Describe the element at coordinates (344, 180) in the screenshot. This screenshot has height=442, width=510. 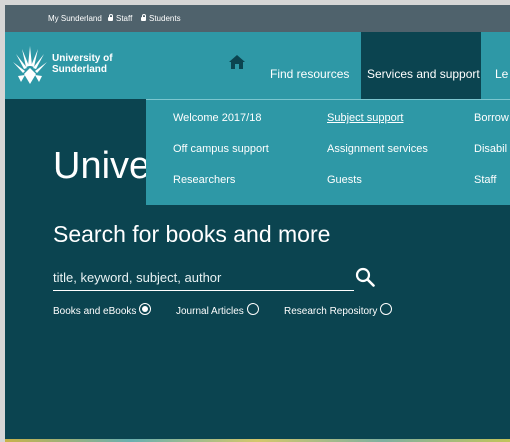
I see `menu-guests: Guests` at that location.